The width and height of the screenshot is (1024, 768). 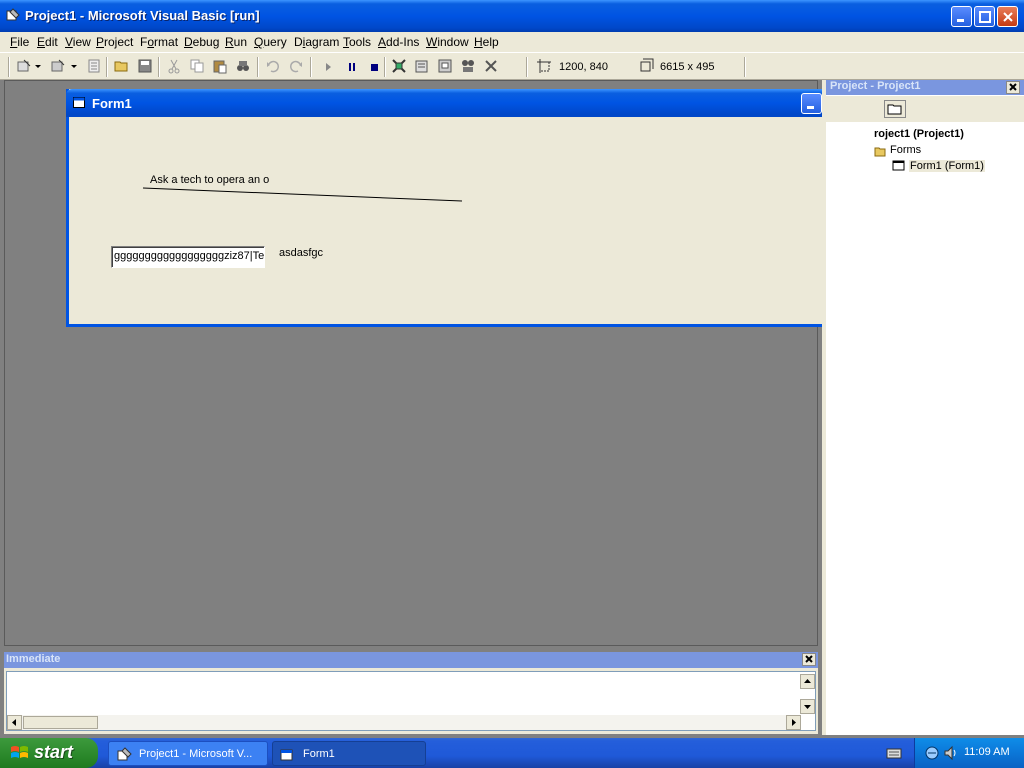 I want to click on taskbar-form1-label: Form1, so click(x=319, y=754).